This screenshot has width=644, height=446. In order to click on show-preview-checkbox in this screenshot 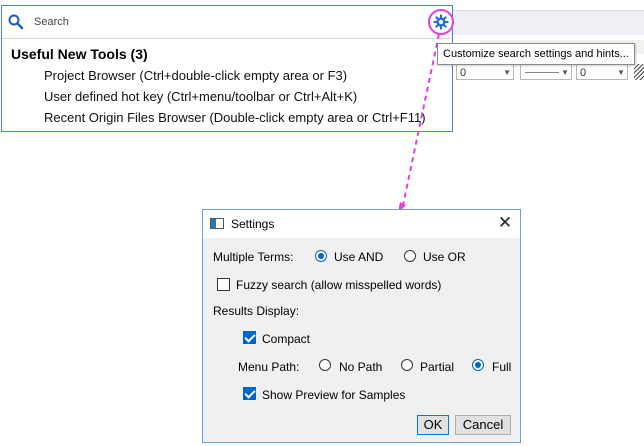, I will do `click(249, 393)`.